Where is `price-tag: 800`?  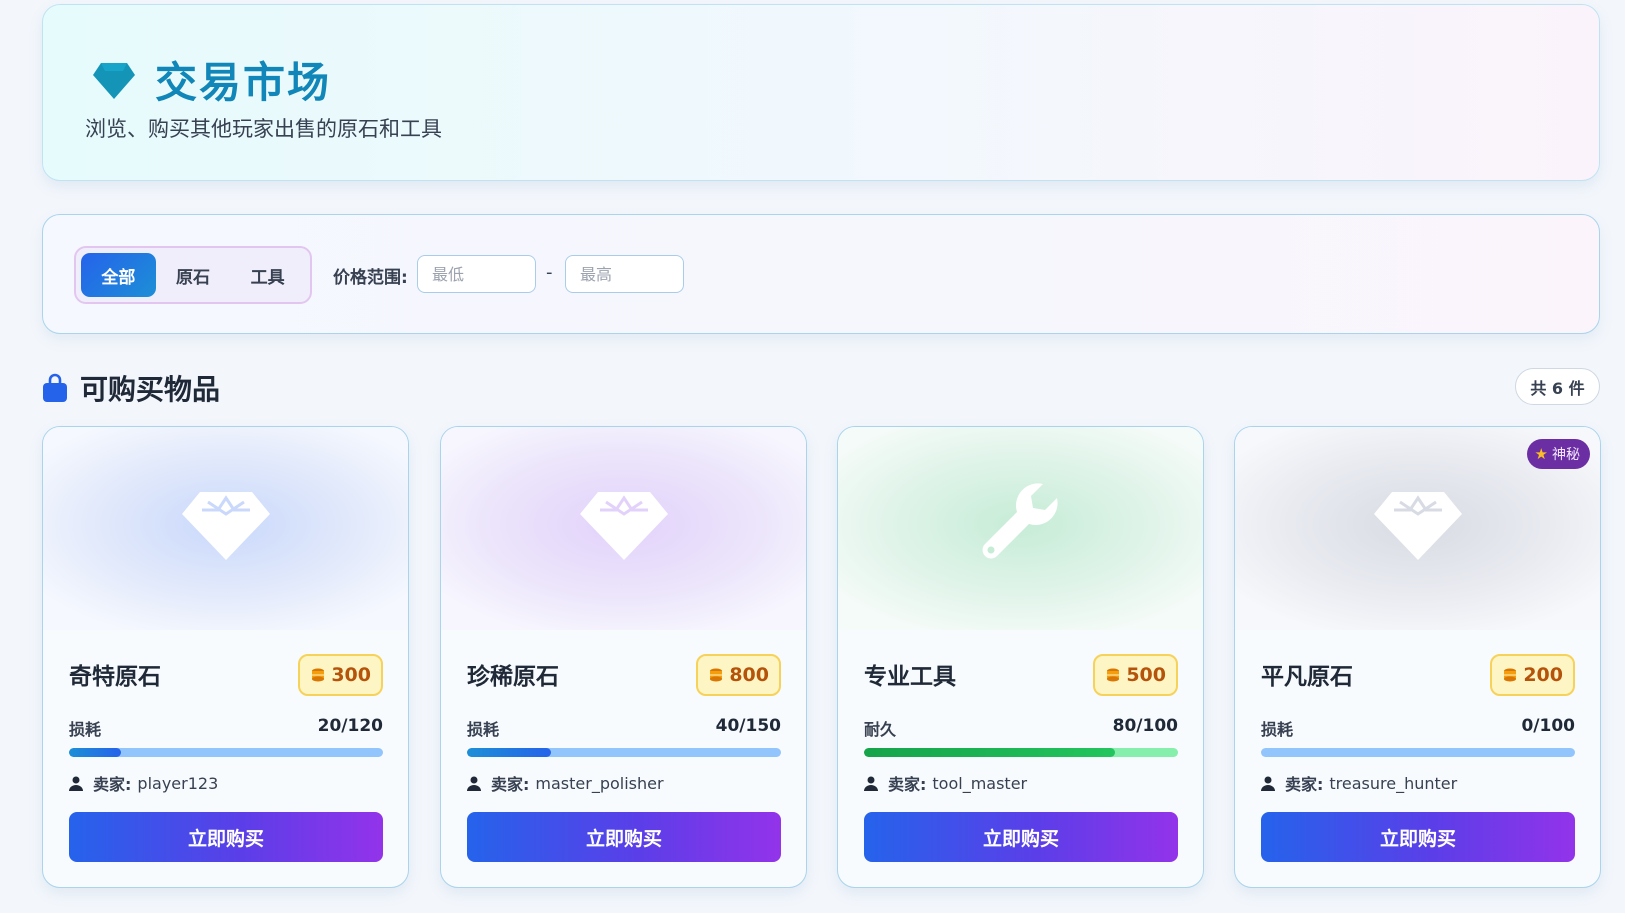
price-tag: 800 is located at coordinates (738, 675).